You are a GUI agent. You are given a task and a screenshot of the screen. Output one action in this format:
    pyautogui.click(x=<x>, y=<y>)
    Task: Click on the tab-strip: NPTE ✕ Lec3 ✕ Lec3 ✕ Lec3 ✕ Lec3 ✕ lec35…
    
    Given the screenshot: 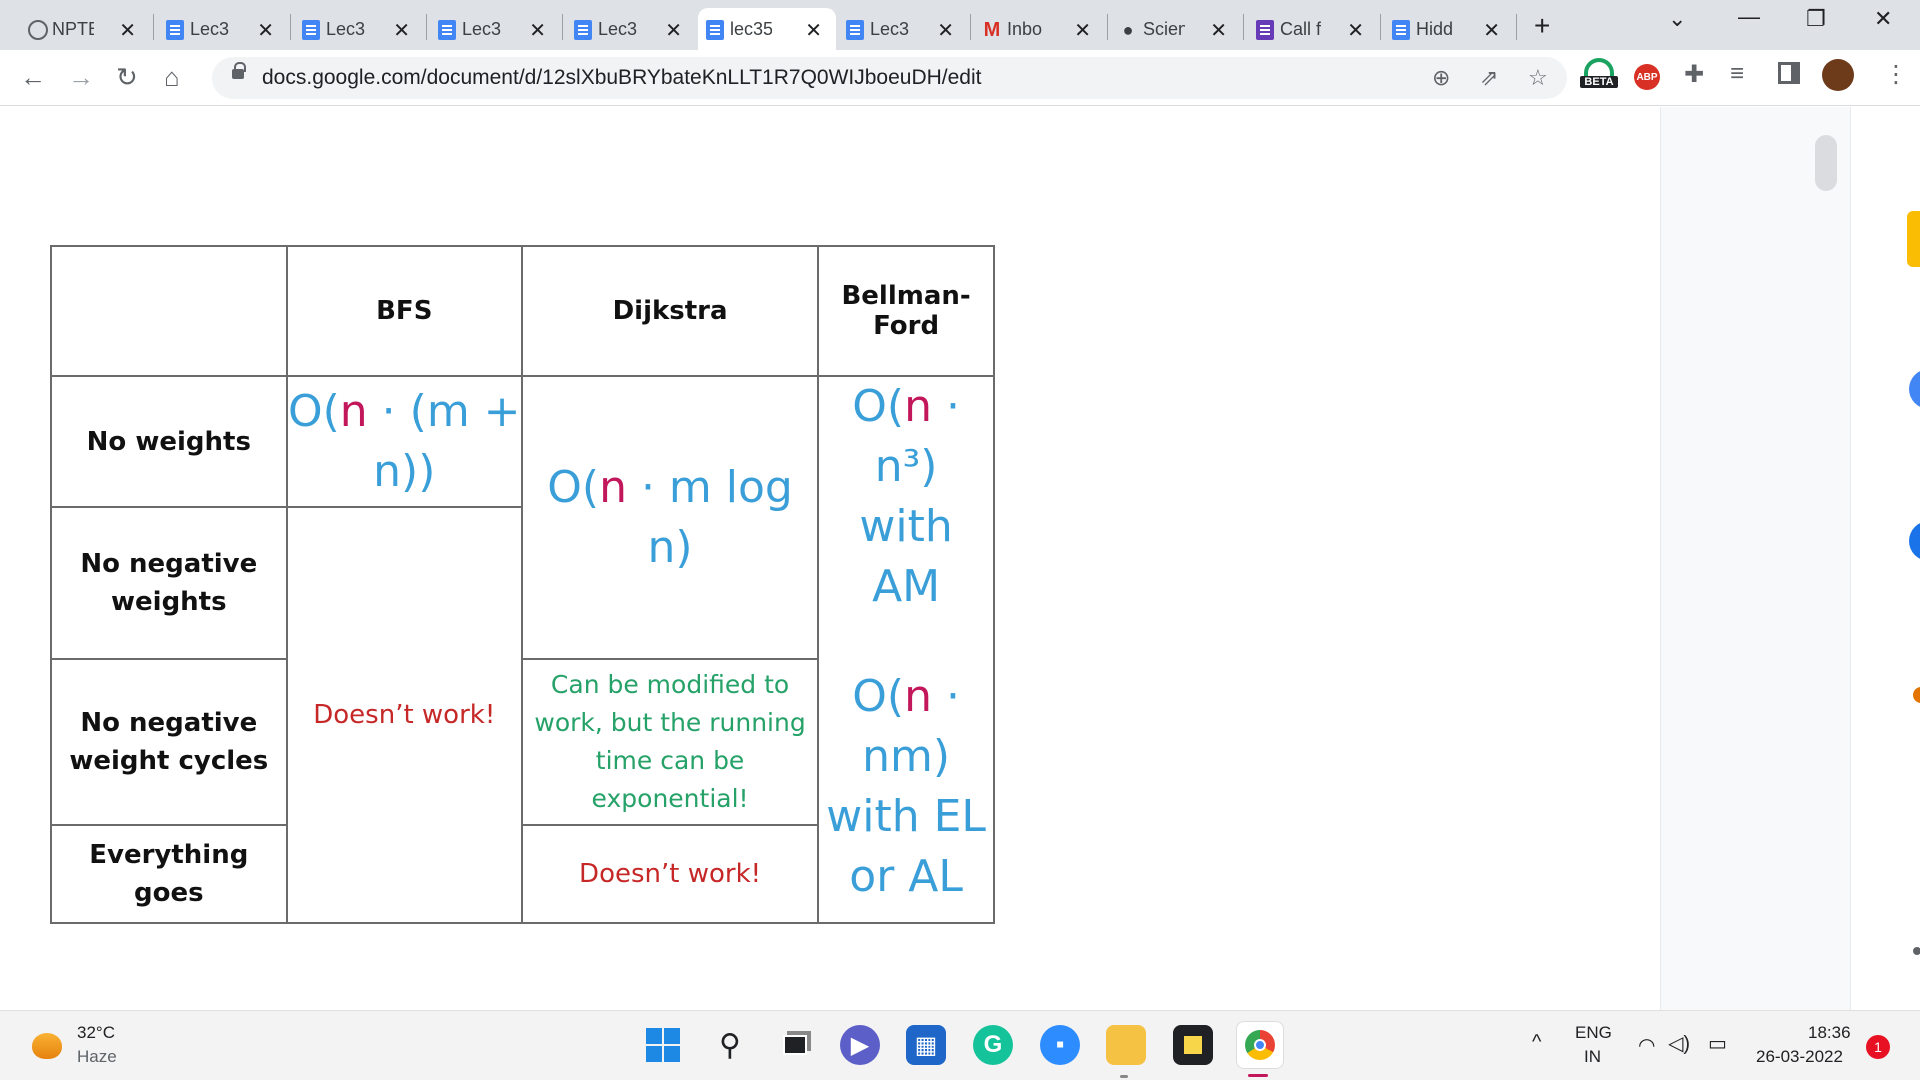 What is the action you would take?
    pyautogui.click(x=960, y=25)
    